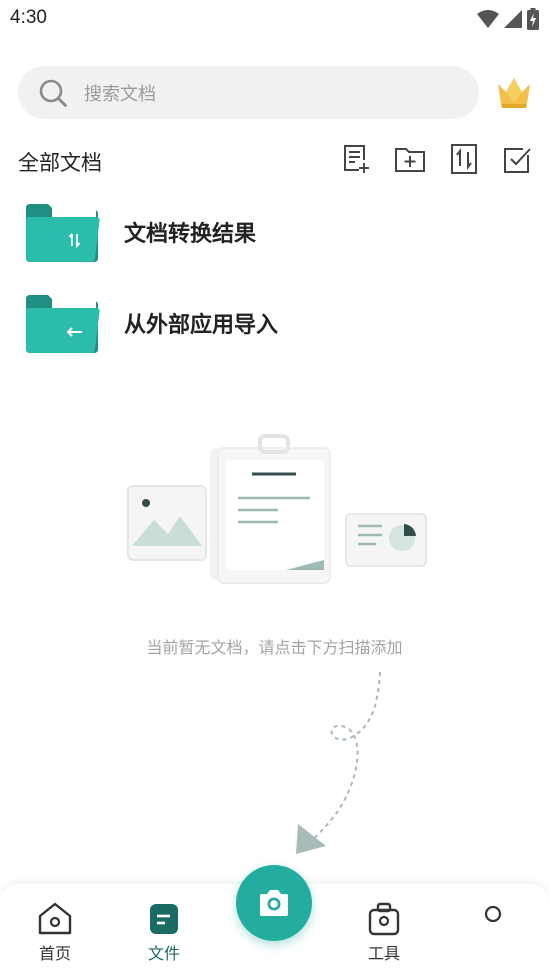  Describe the element at coordinates (274, 232) in the screenshot. I see `folder-item-convert: 文档转换结果` at that location.